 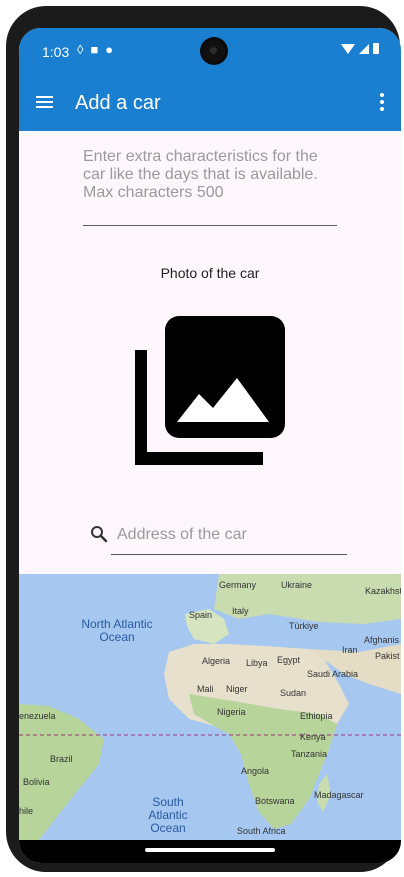 I want to click on shield-icon: ◊, so click(x=84, y=49).